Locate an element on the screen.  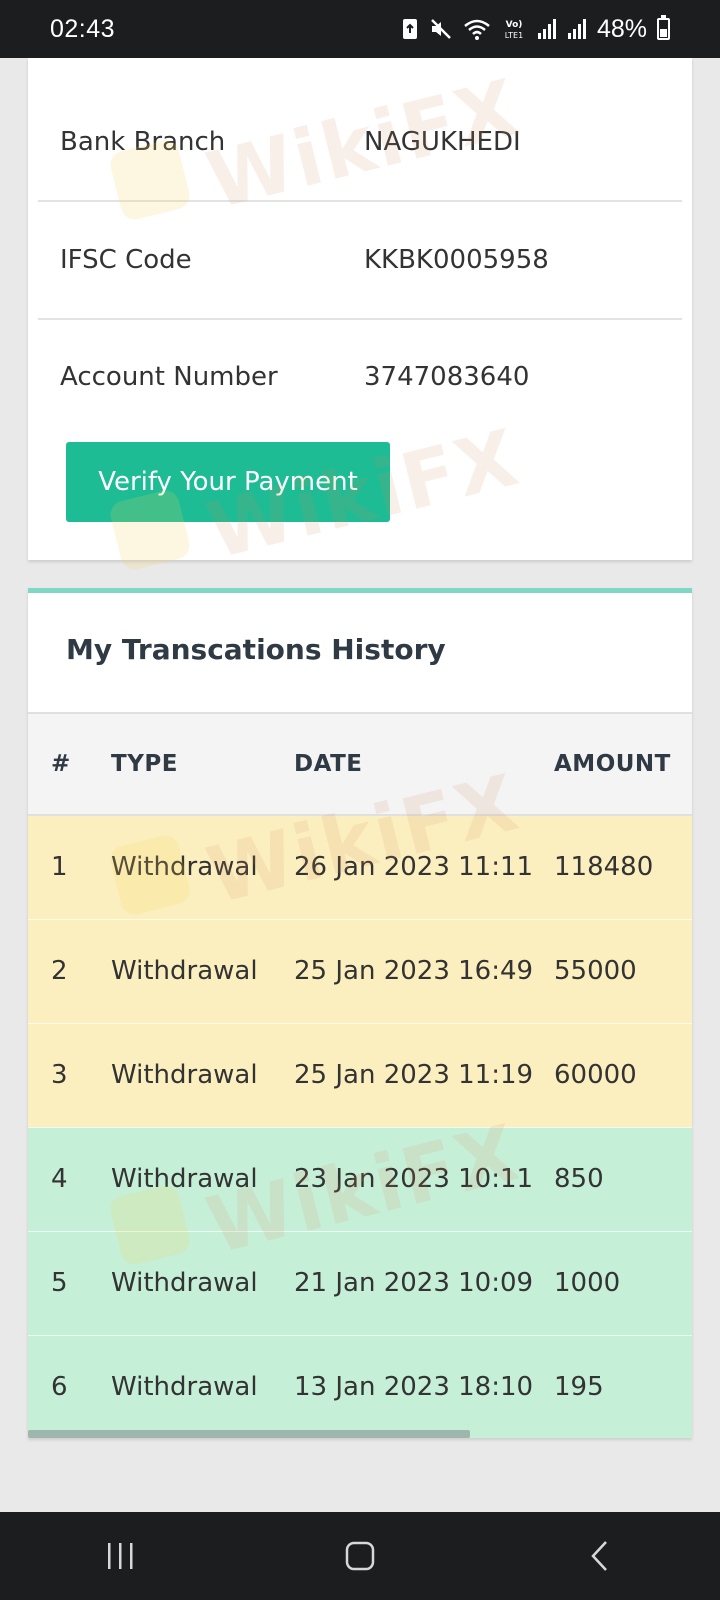
status-time: 02:43 is located at coordinates (83, 28).